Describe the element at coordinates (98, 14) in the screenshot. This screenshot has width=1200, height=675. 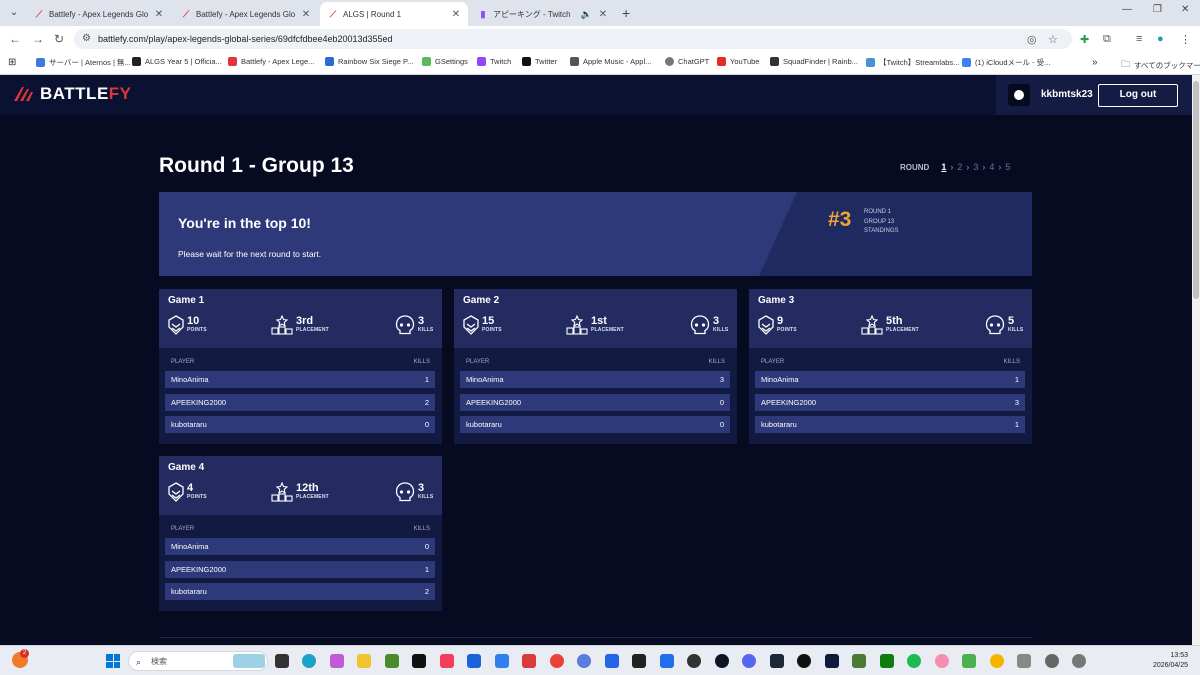
I see `browser-tab-1: ⟋ Battlefy - Apex Legends Global ✕` at that location.